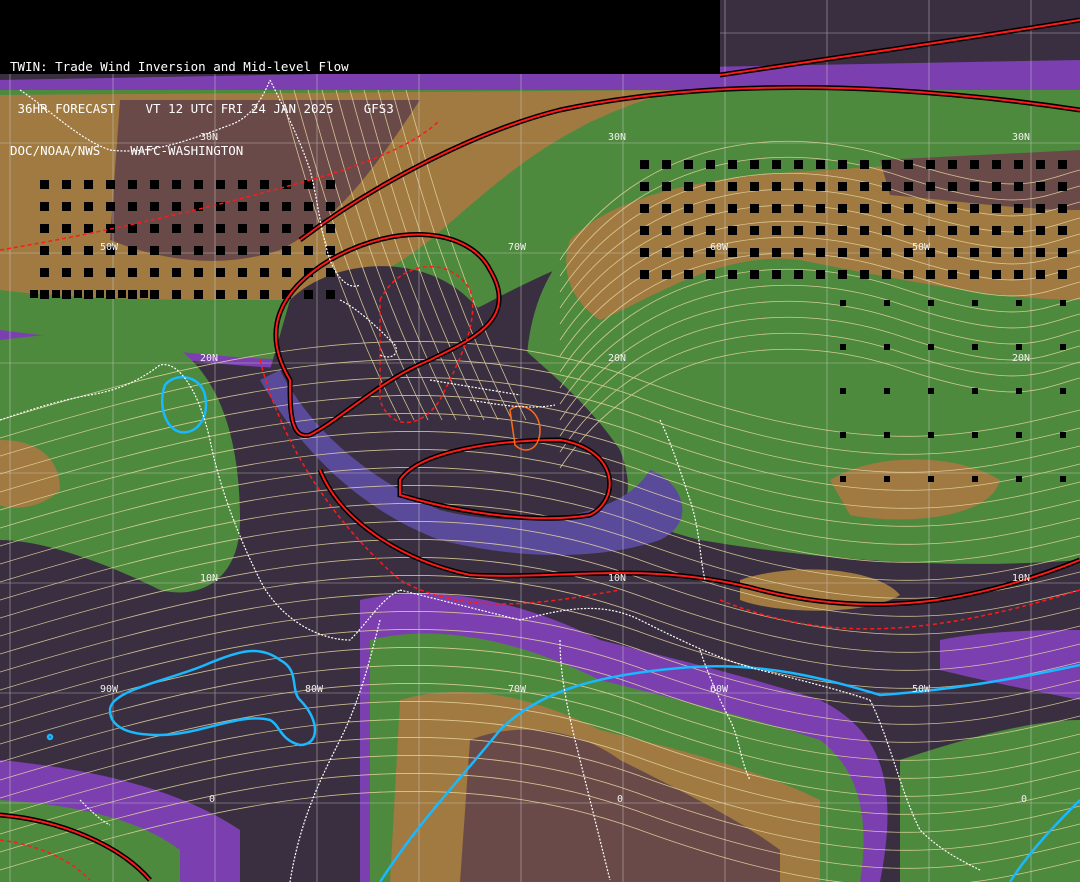  What do you see at coordinates (109, 689) in the screenshot?
I see `lon-label-90w: 90W` at bounding box center [109, 689].